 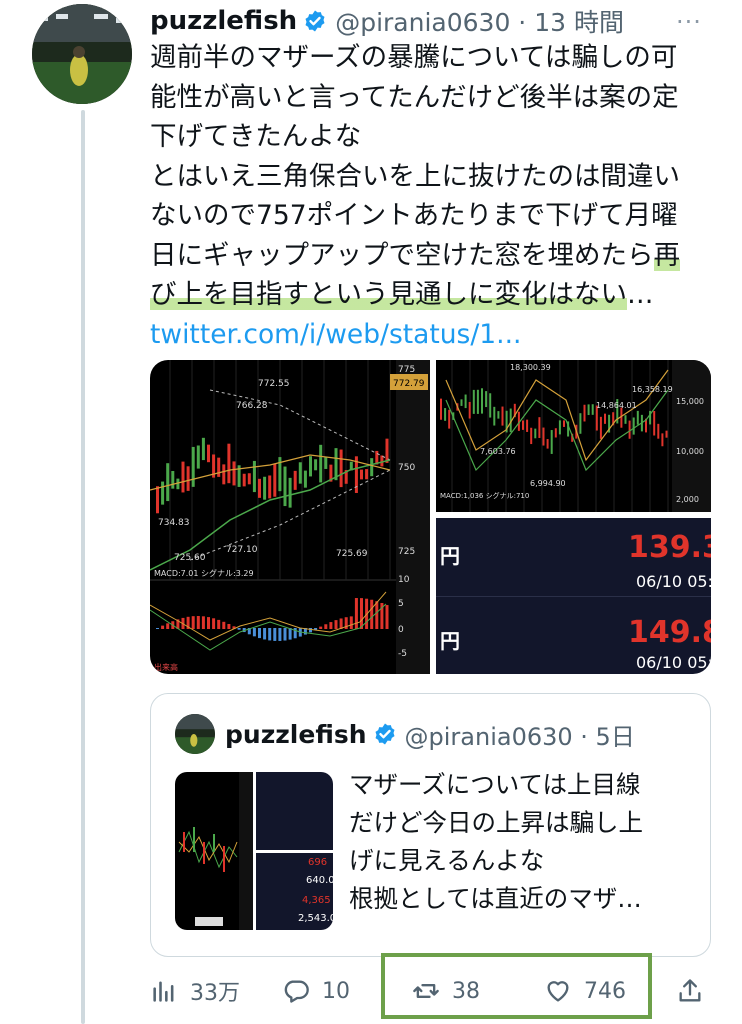 I want to click on tweet-header: puzzlefish @pirania0630 · 13 時間, so click(x=387, y=21).